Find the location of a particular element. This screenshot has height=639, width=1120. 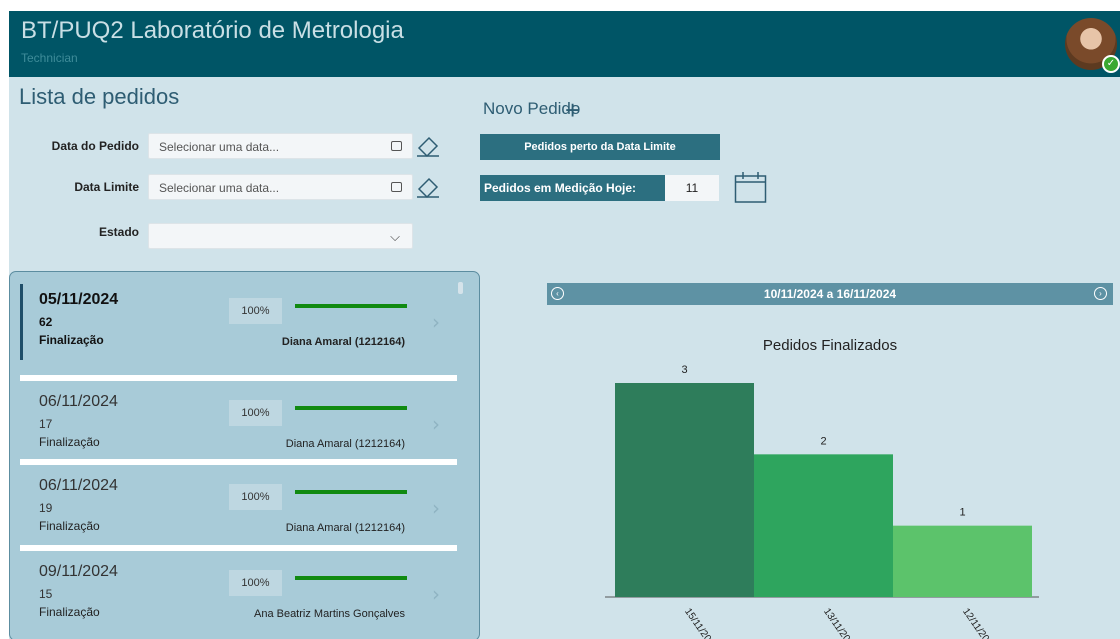

data-pedido-label: Data do Pedido is located at coordinates (95, 146).